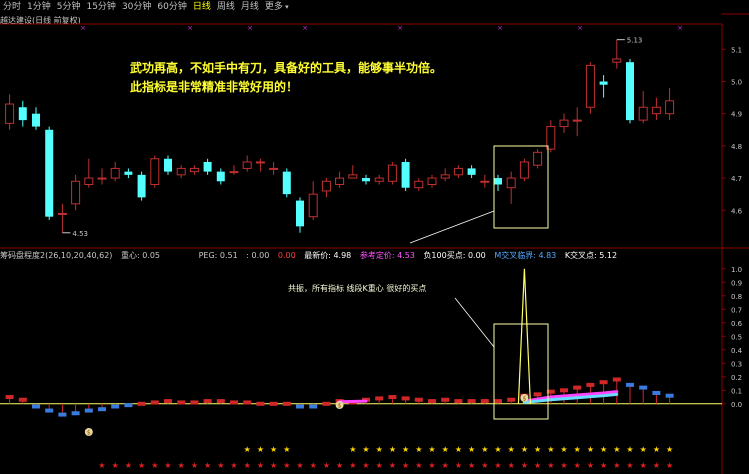  I want to click on ind-tick-label-2: 0.8, so click(736, 297).